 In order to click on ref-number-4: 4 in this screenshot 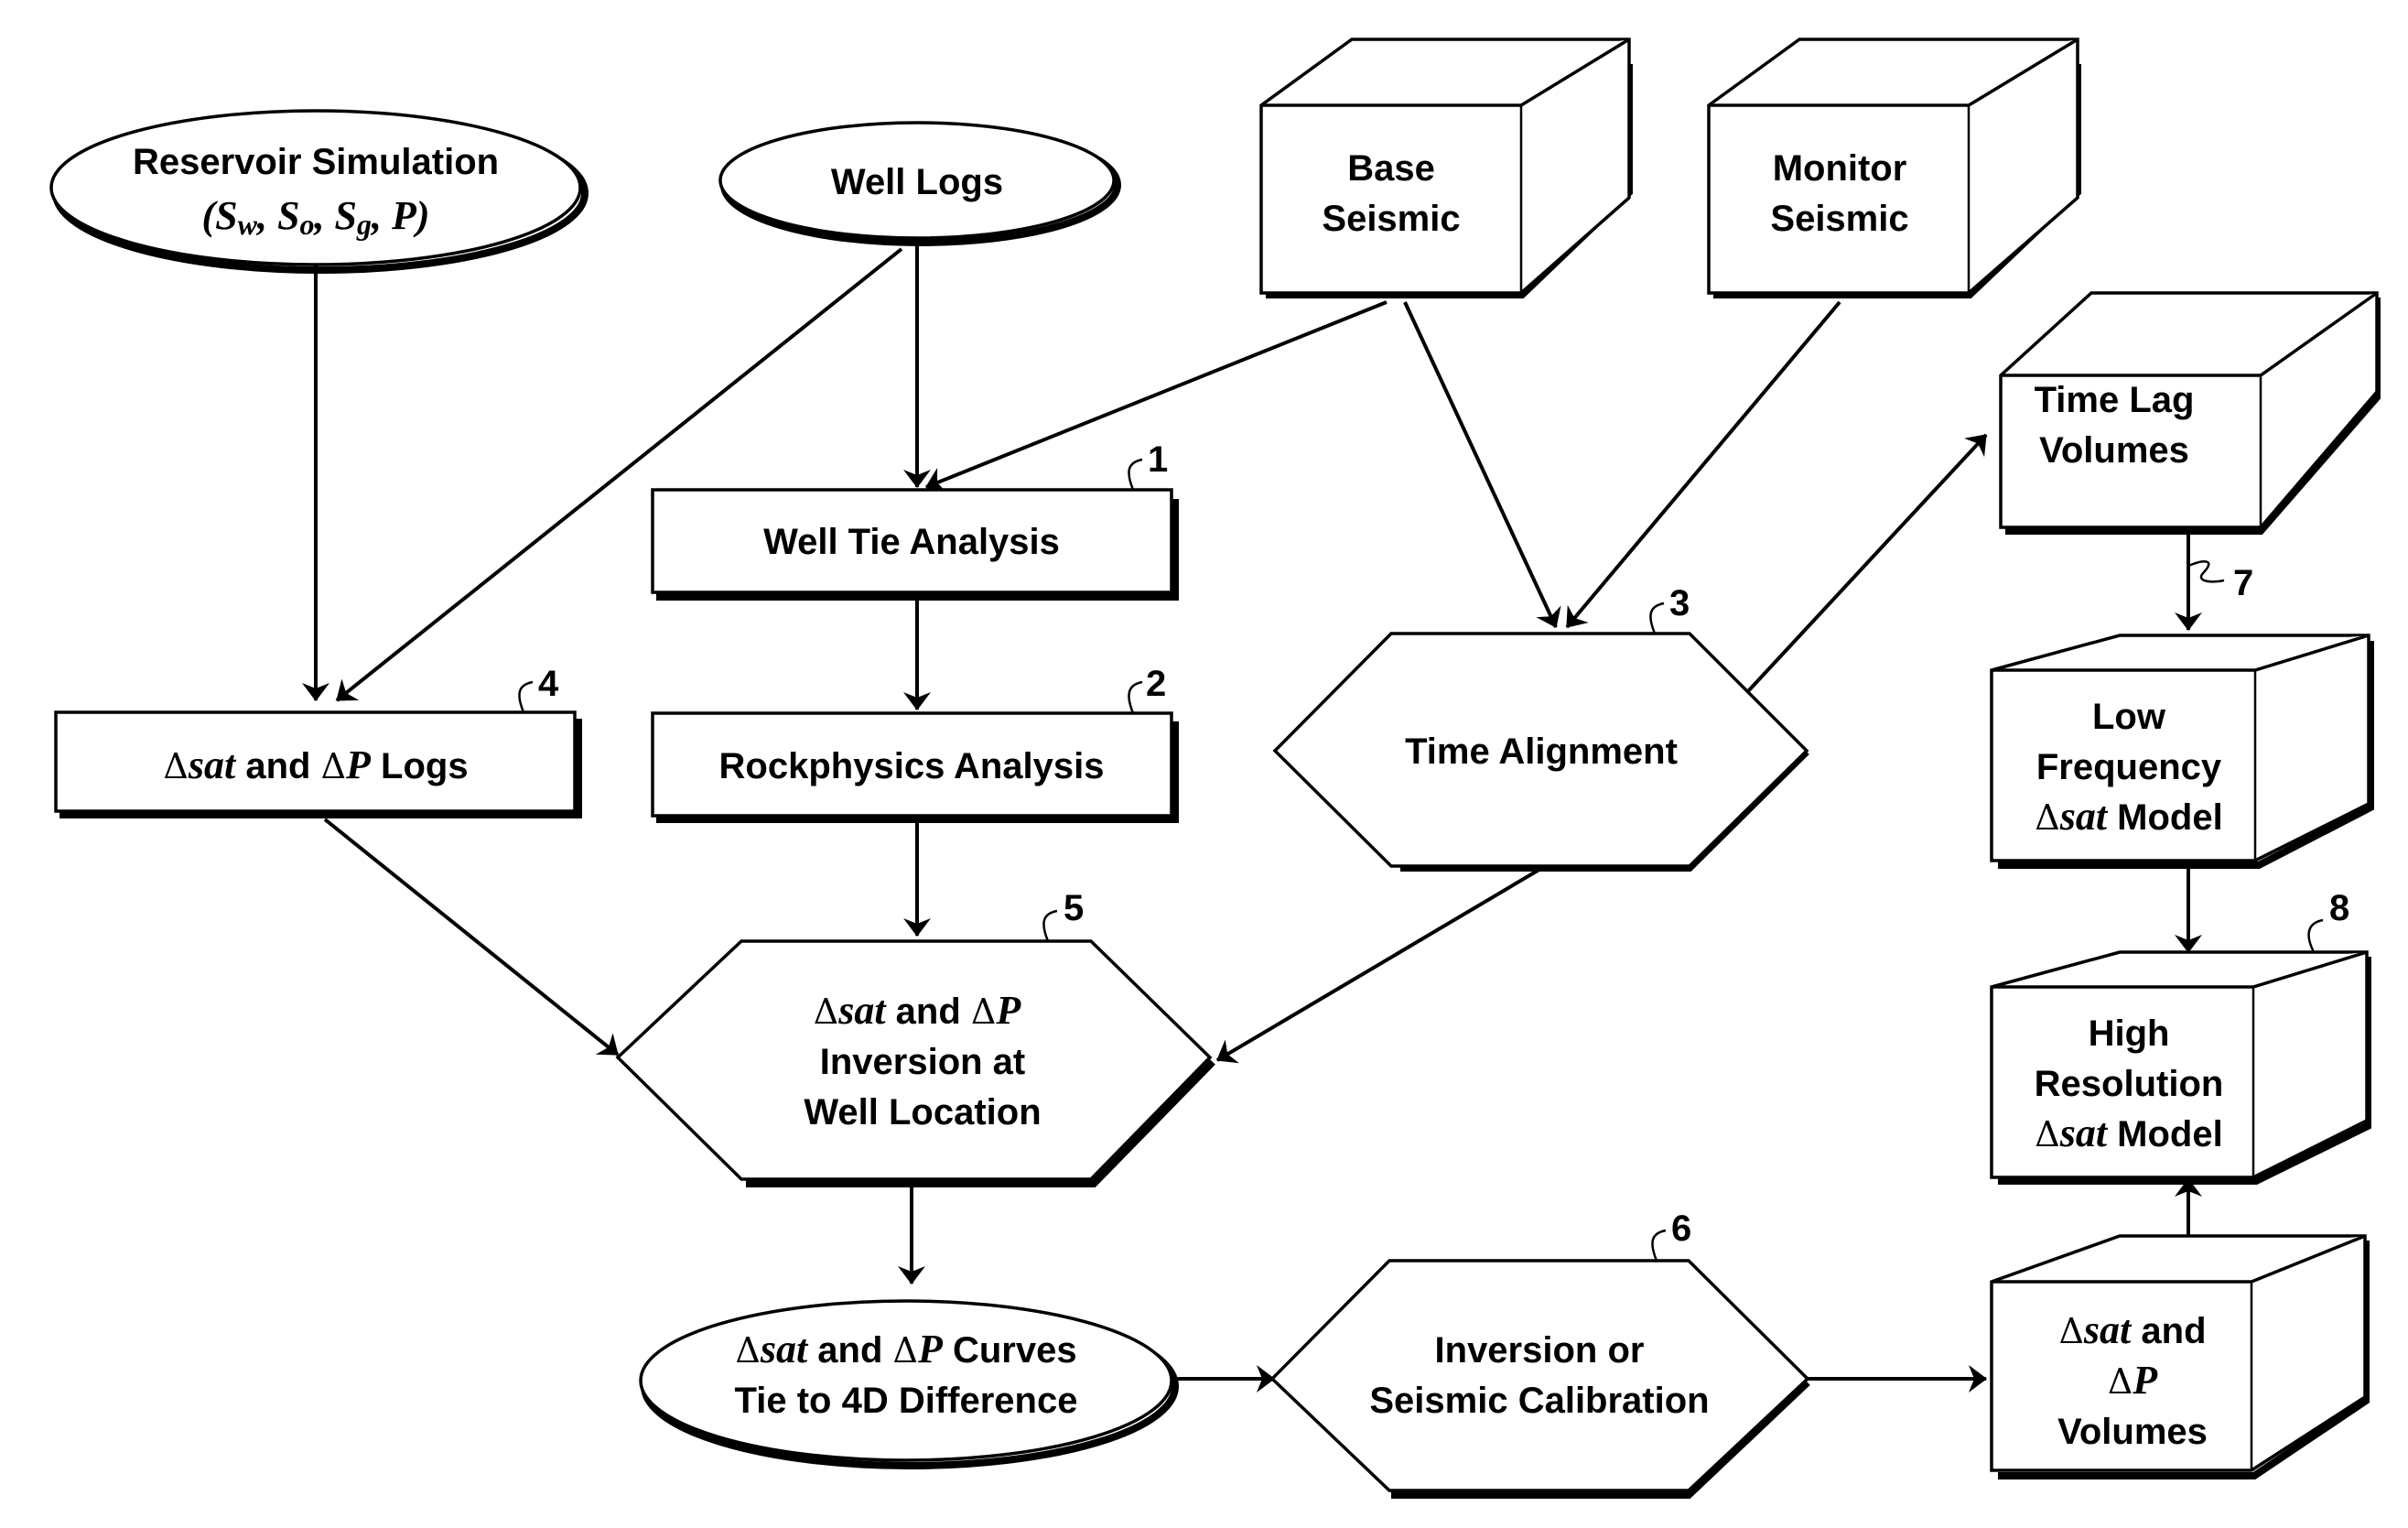, I will do `click(548, 684)`.